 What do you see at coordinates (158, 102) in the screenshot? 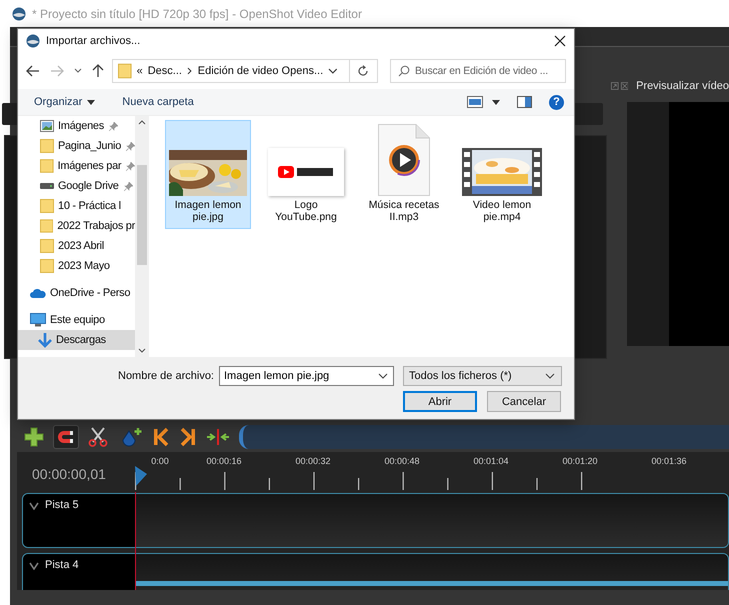
I see `new-folder-button: Nueva carpeta` at bounding box center [158, 102].